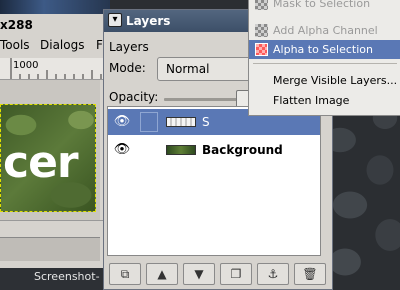  What do you see at coordinates (55, 7) in the screenshot?
I see `desktop-wallpaper-strip` at bounding box center [55, 7].